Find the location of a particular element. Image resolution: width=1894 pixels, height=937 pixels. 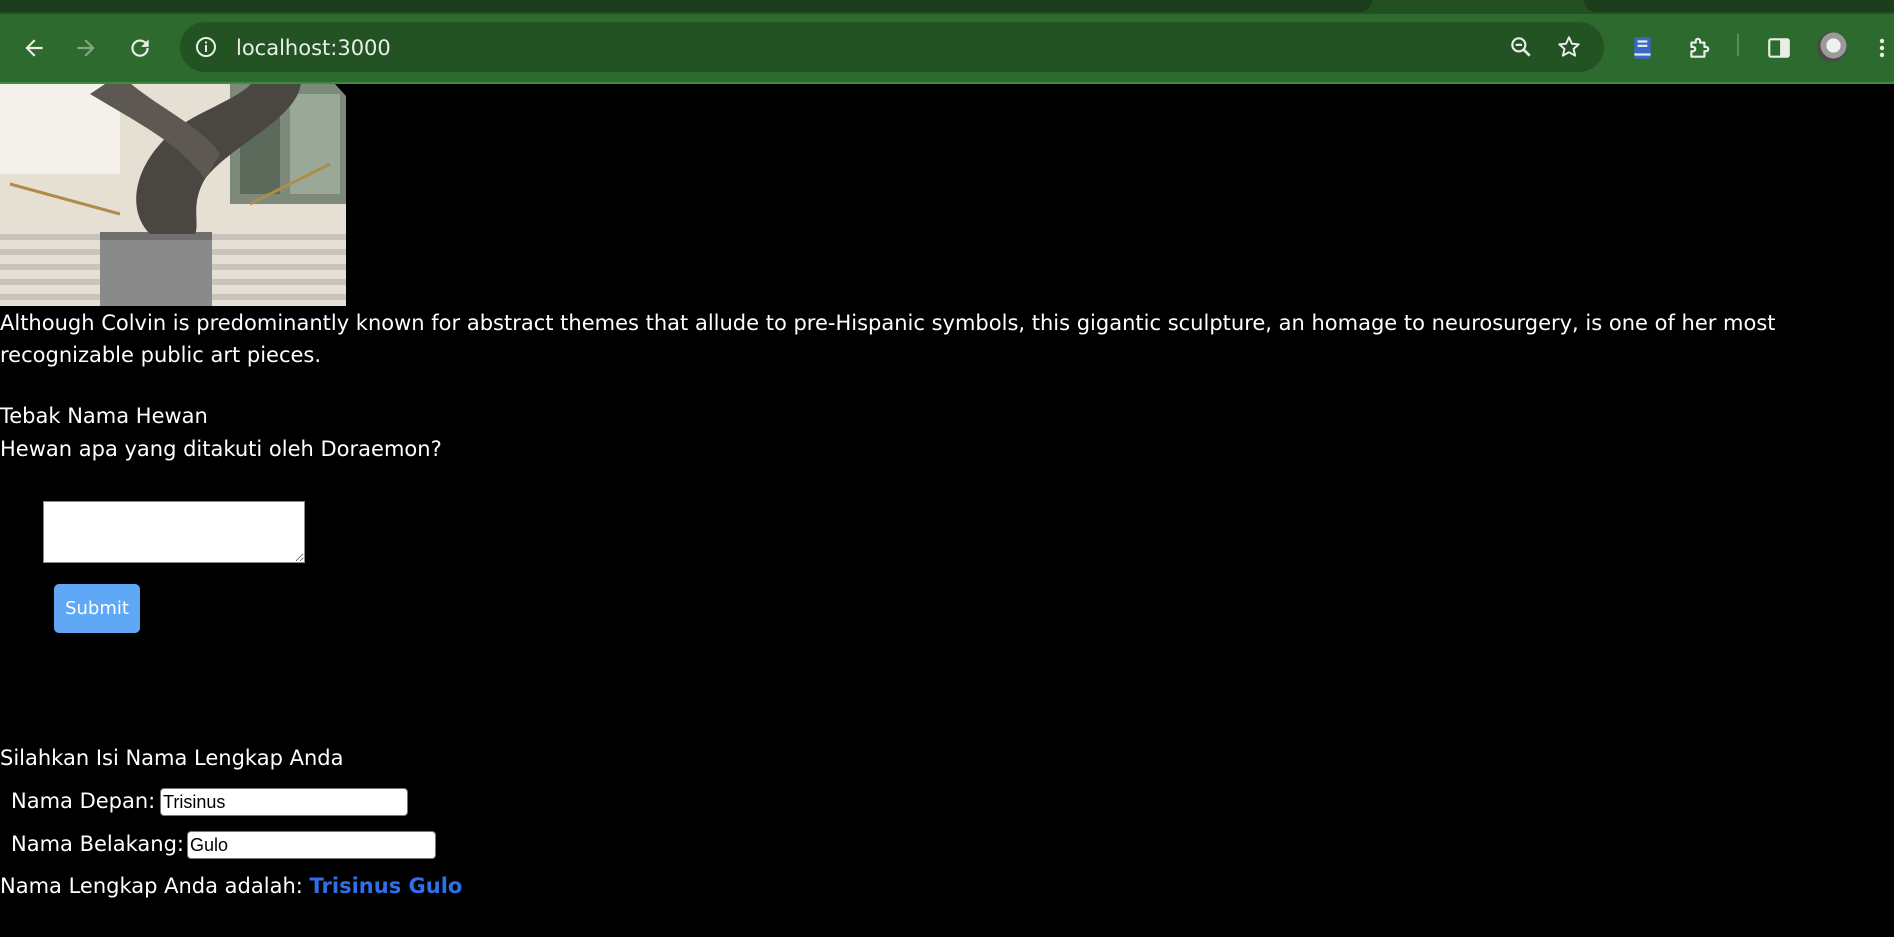

extensions-button is located at coordinates (1699, 48).